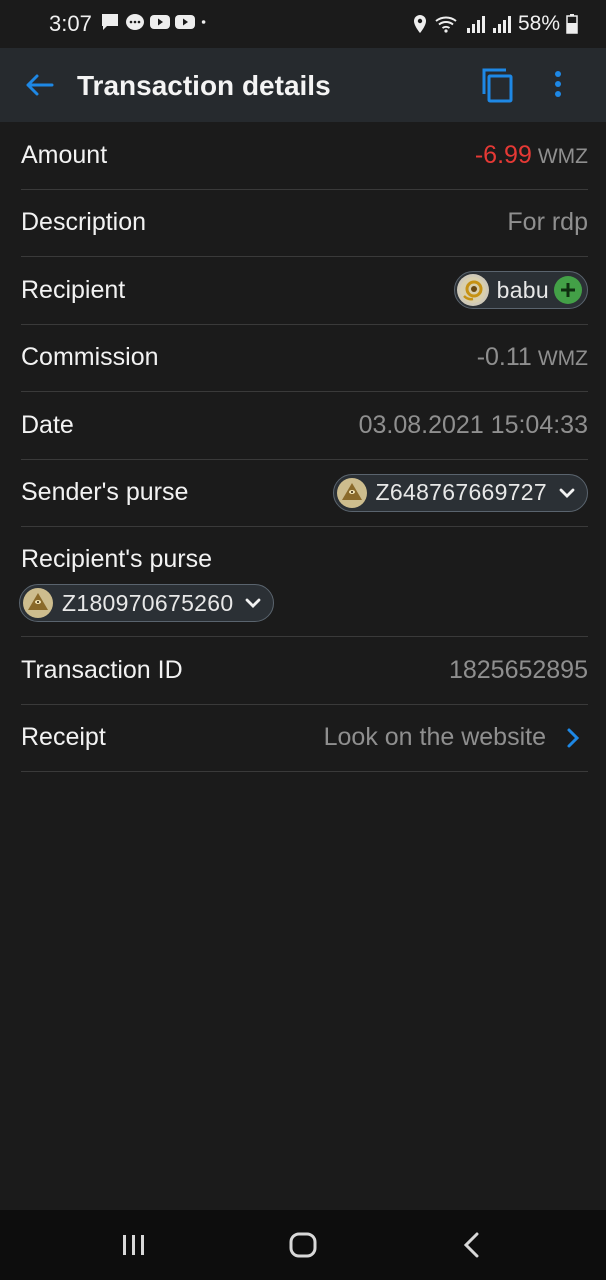  I want to click on row-amount: Amount -6.99 WMZ, so click(304, 156).